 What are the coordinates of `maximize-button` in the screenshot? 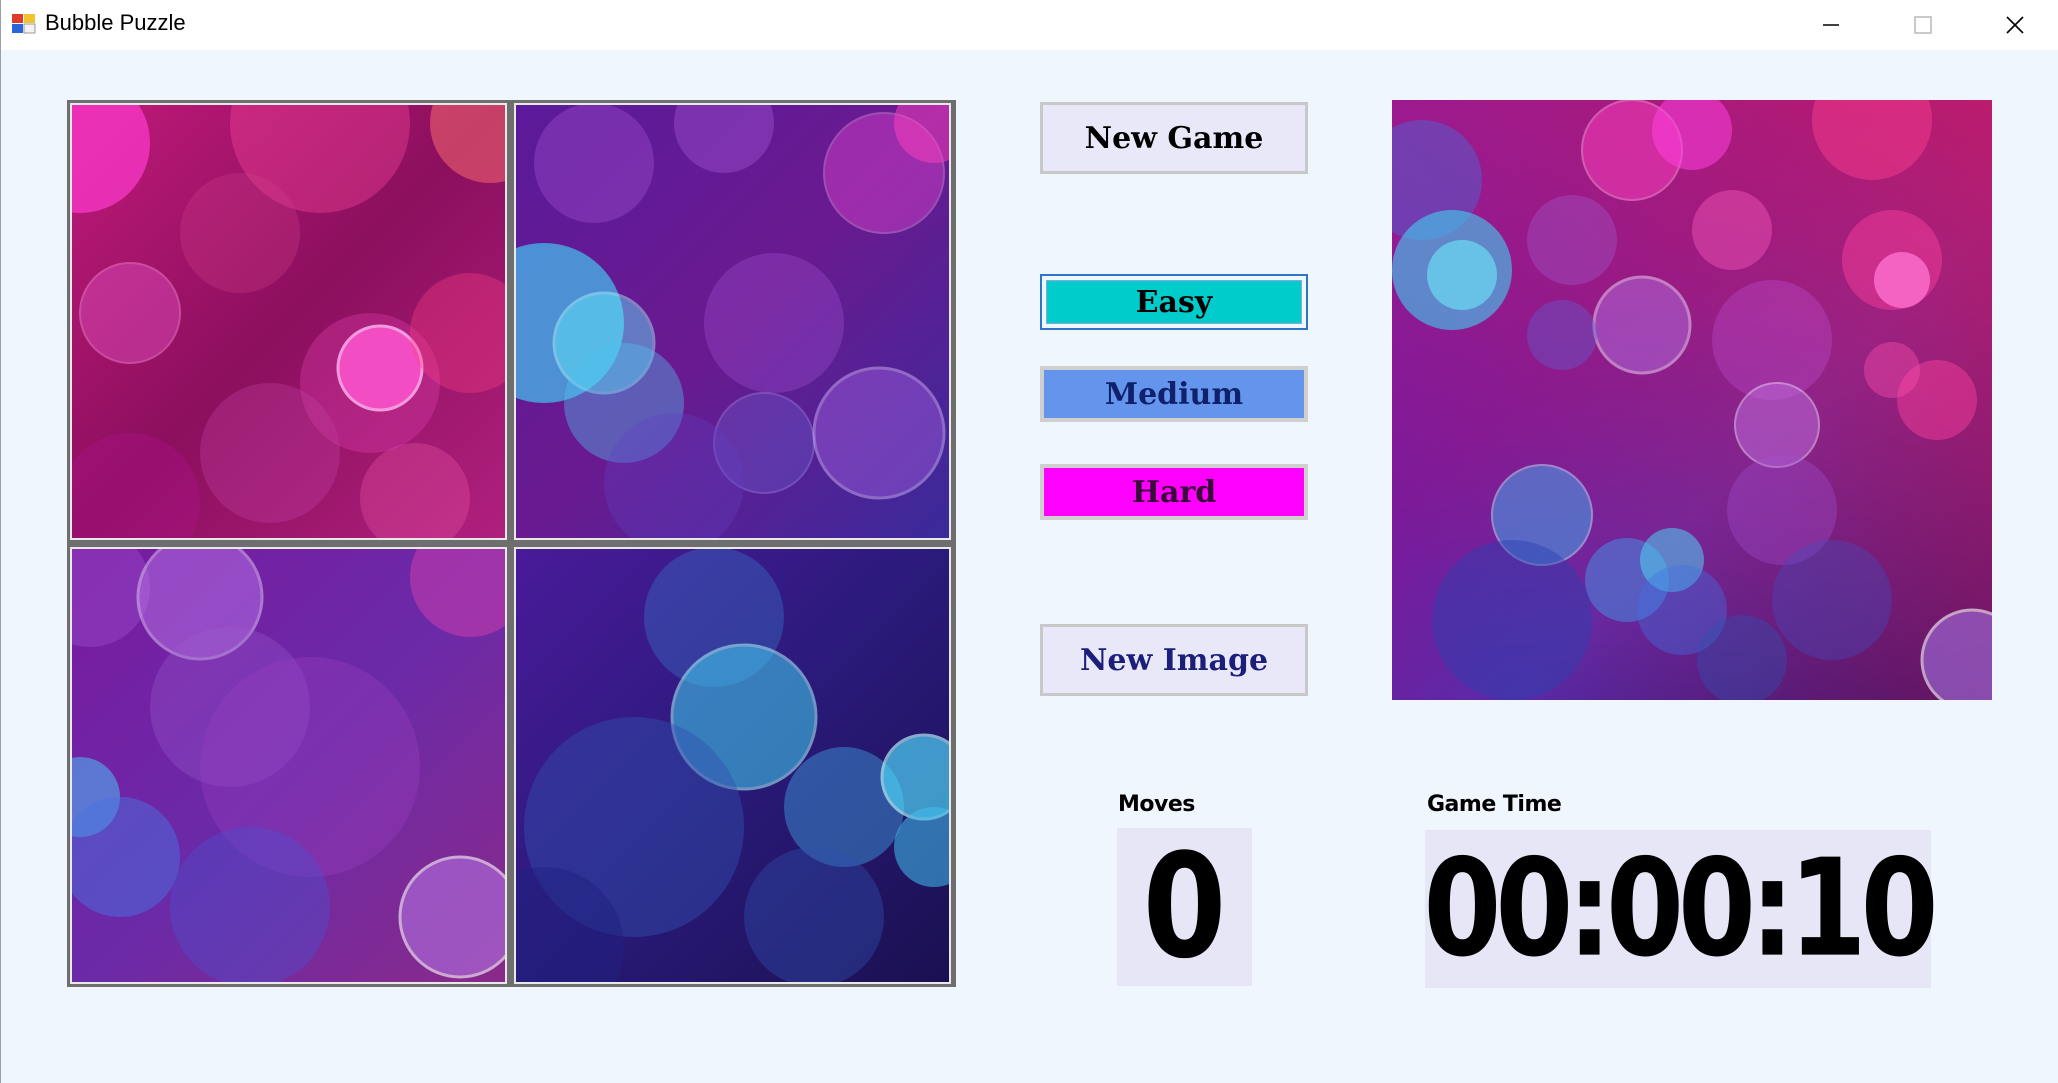 It's located at (1923, 25).